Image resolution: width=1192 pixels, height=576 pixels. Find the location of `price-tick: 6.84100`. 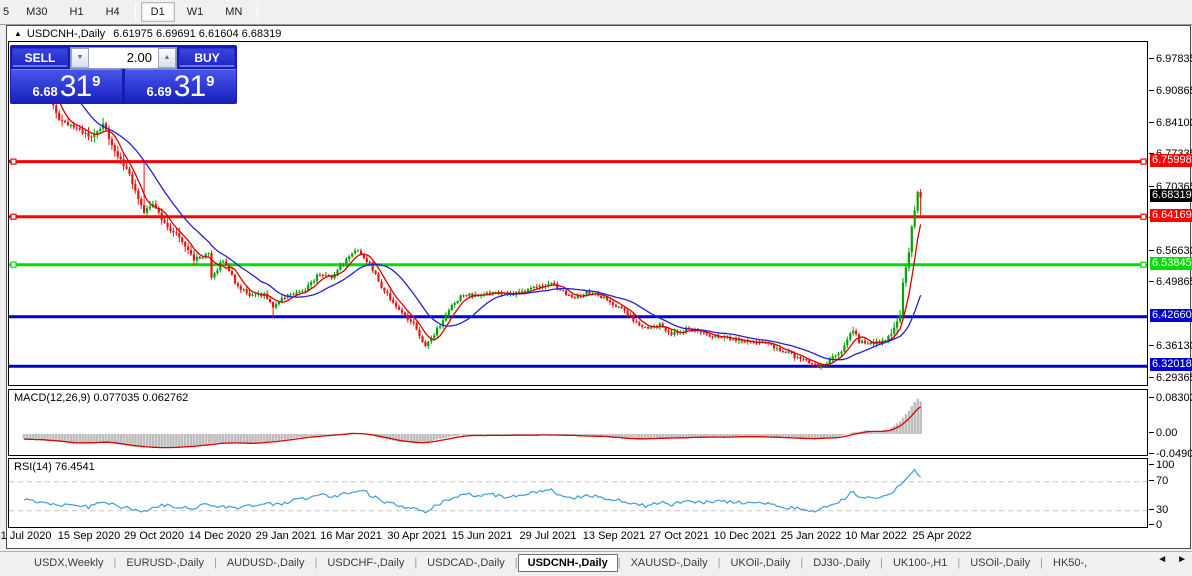

price-tick: 6.84100 is located at coordinates (1170, 123).